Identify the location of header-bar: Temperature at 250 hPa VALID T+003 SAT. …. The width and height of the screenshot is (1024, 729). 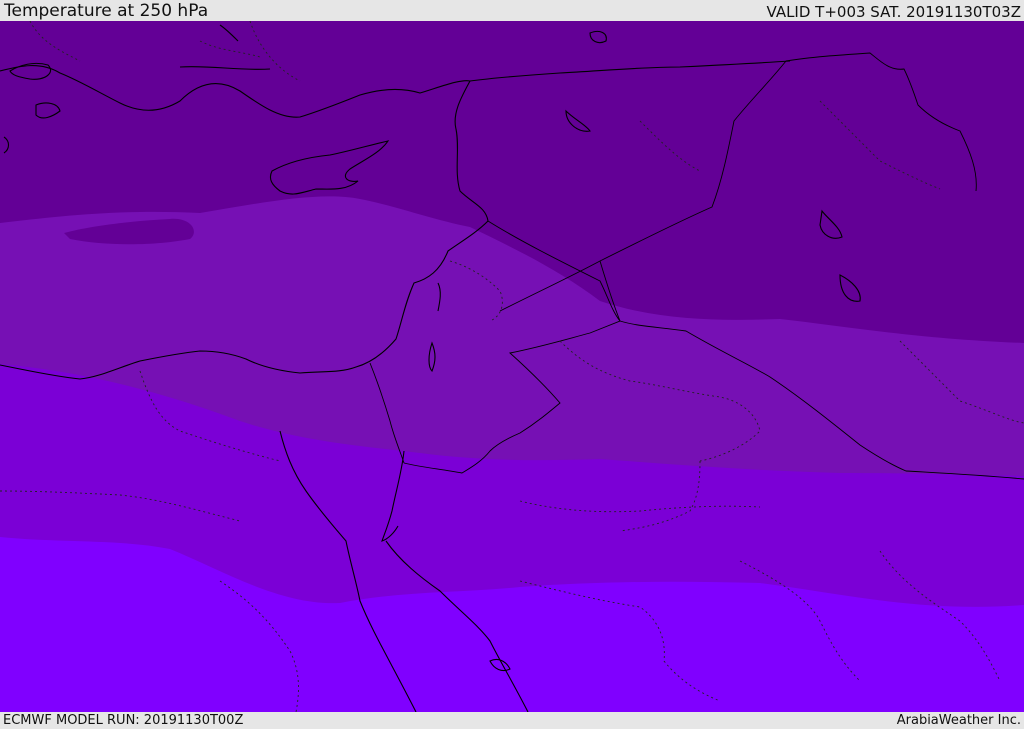
(512, 10).